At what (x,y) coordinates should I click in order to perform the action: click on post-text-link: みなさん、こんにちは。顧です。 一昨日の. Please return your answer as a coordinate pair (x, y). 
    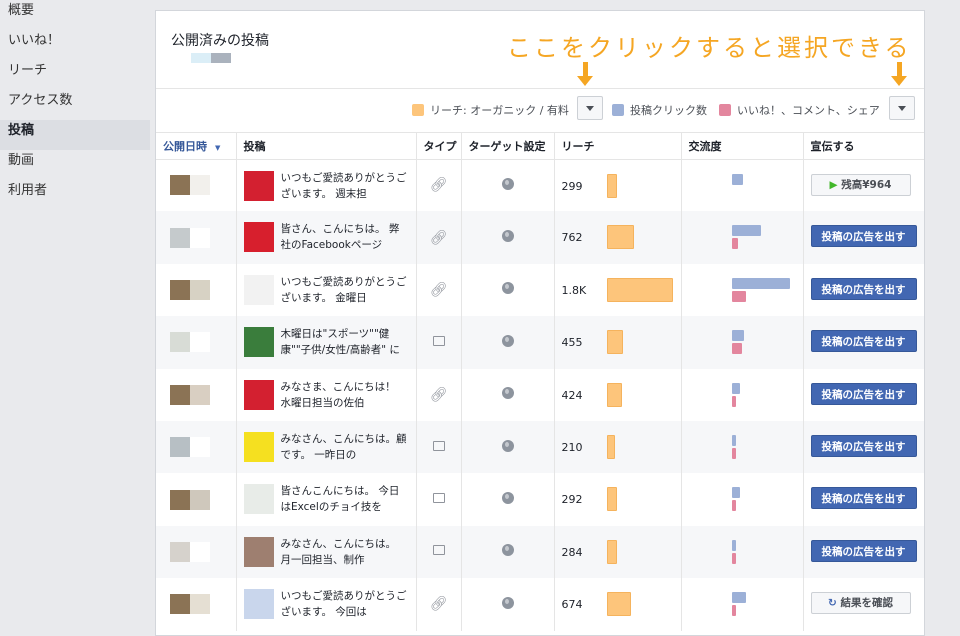
    Looking at the image, I should click on (345, 448).